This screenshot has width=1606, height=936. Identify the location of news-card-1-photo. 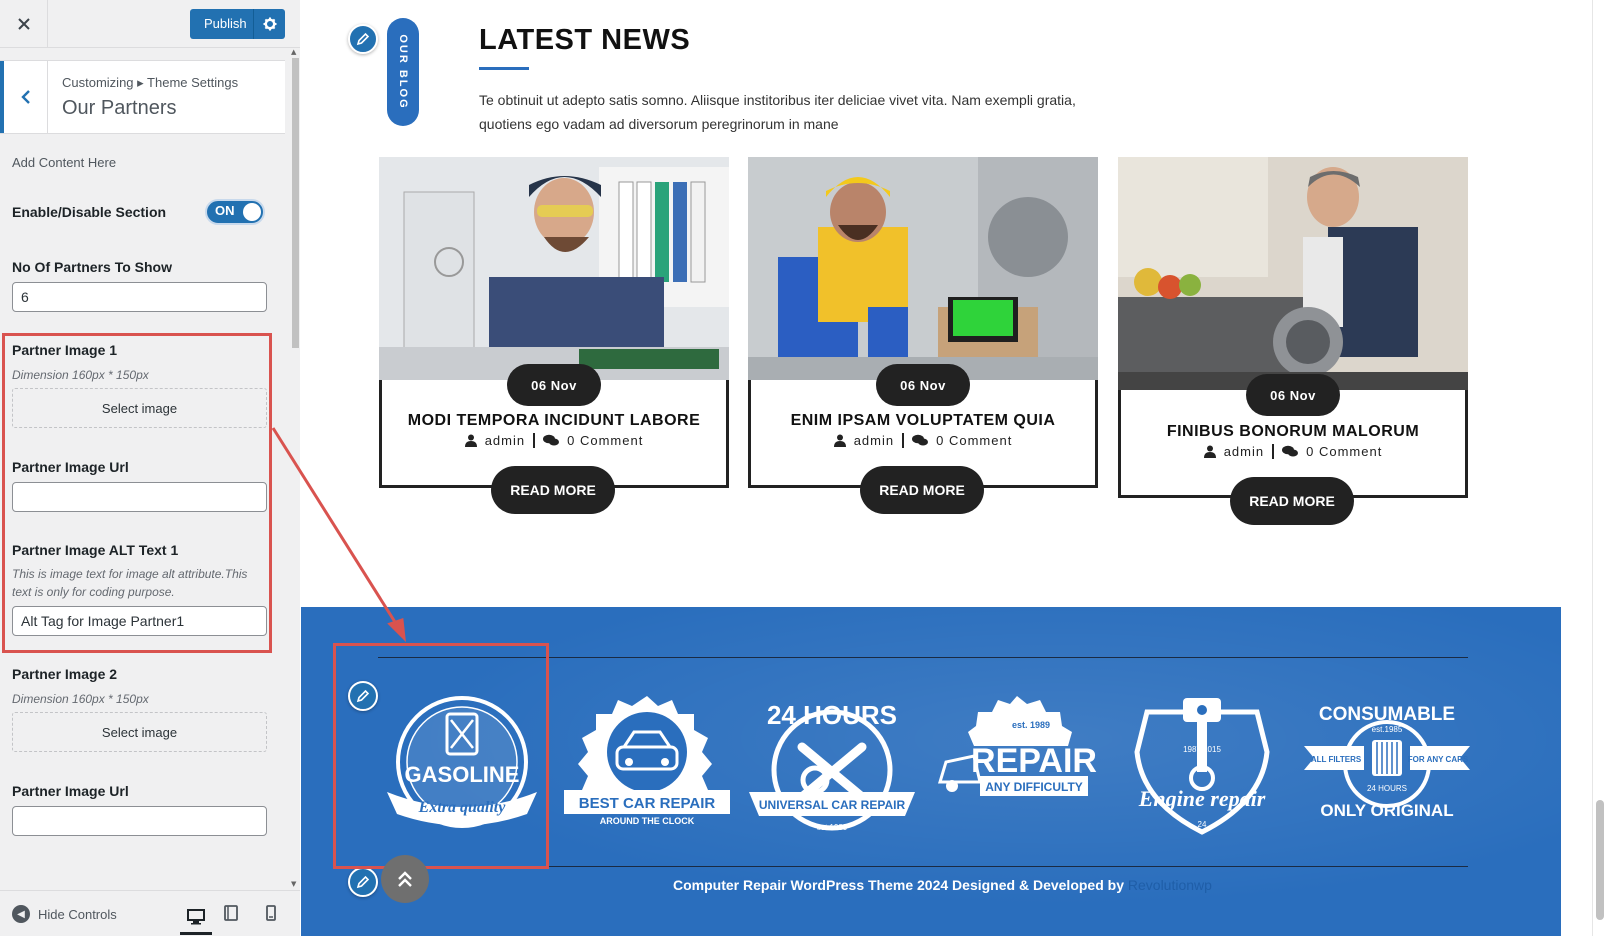
(554, 268).